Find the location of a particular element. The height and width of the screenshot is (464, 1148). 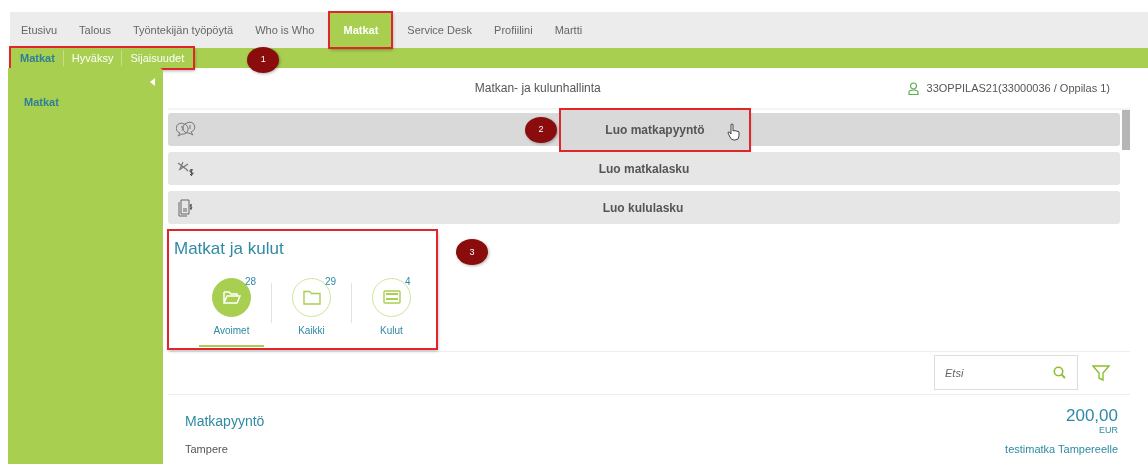

nav-tab: Service Desk is located at coordinates (440, 30).